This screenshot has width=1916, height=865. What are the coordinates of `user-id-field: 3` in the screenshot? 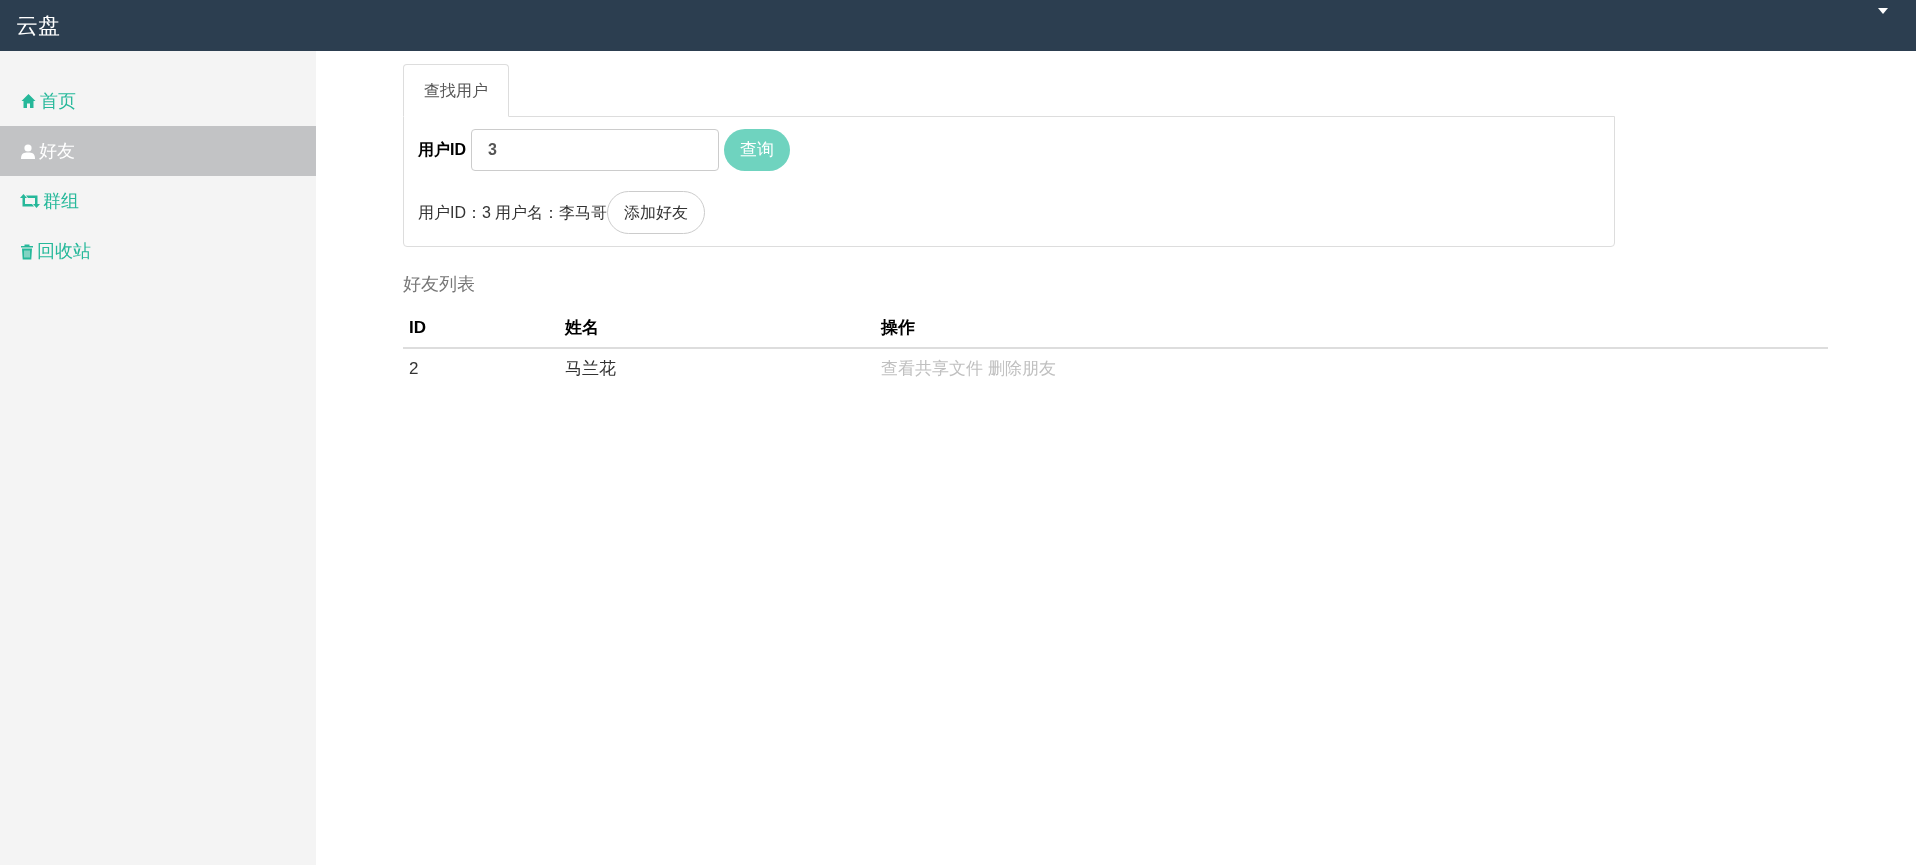 It's located at (595, 150).